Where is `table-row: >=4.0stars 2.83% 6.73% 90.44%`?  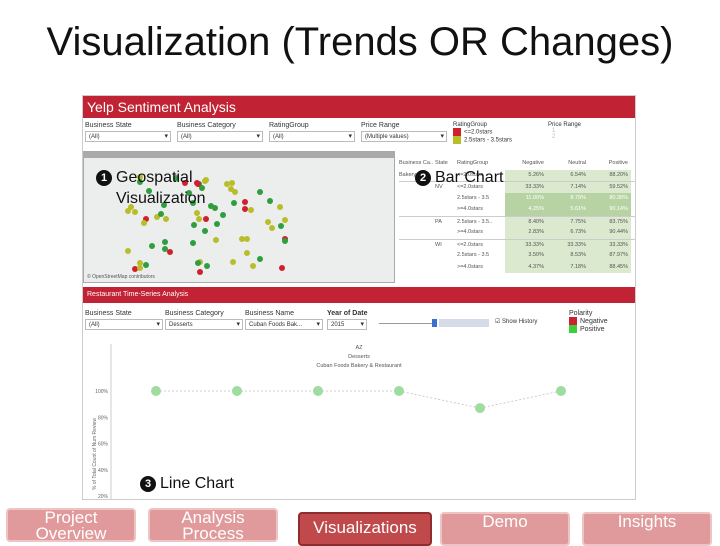
table-row: >=4.0stars 2.83% 6.73% 90.44% is located at coordinates (517, 233).